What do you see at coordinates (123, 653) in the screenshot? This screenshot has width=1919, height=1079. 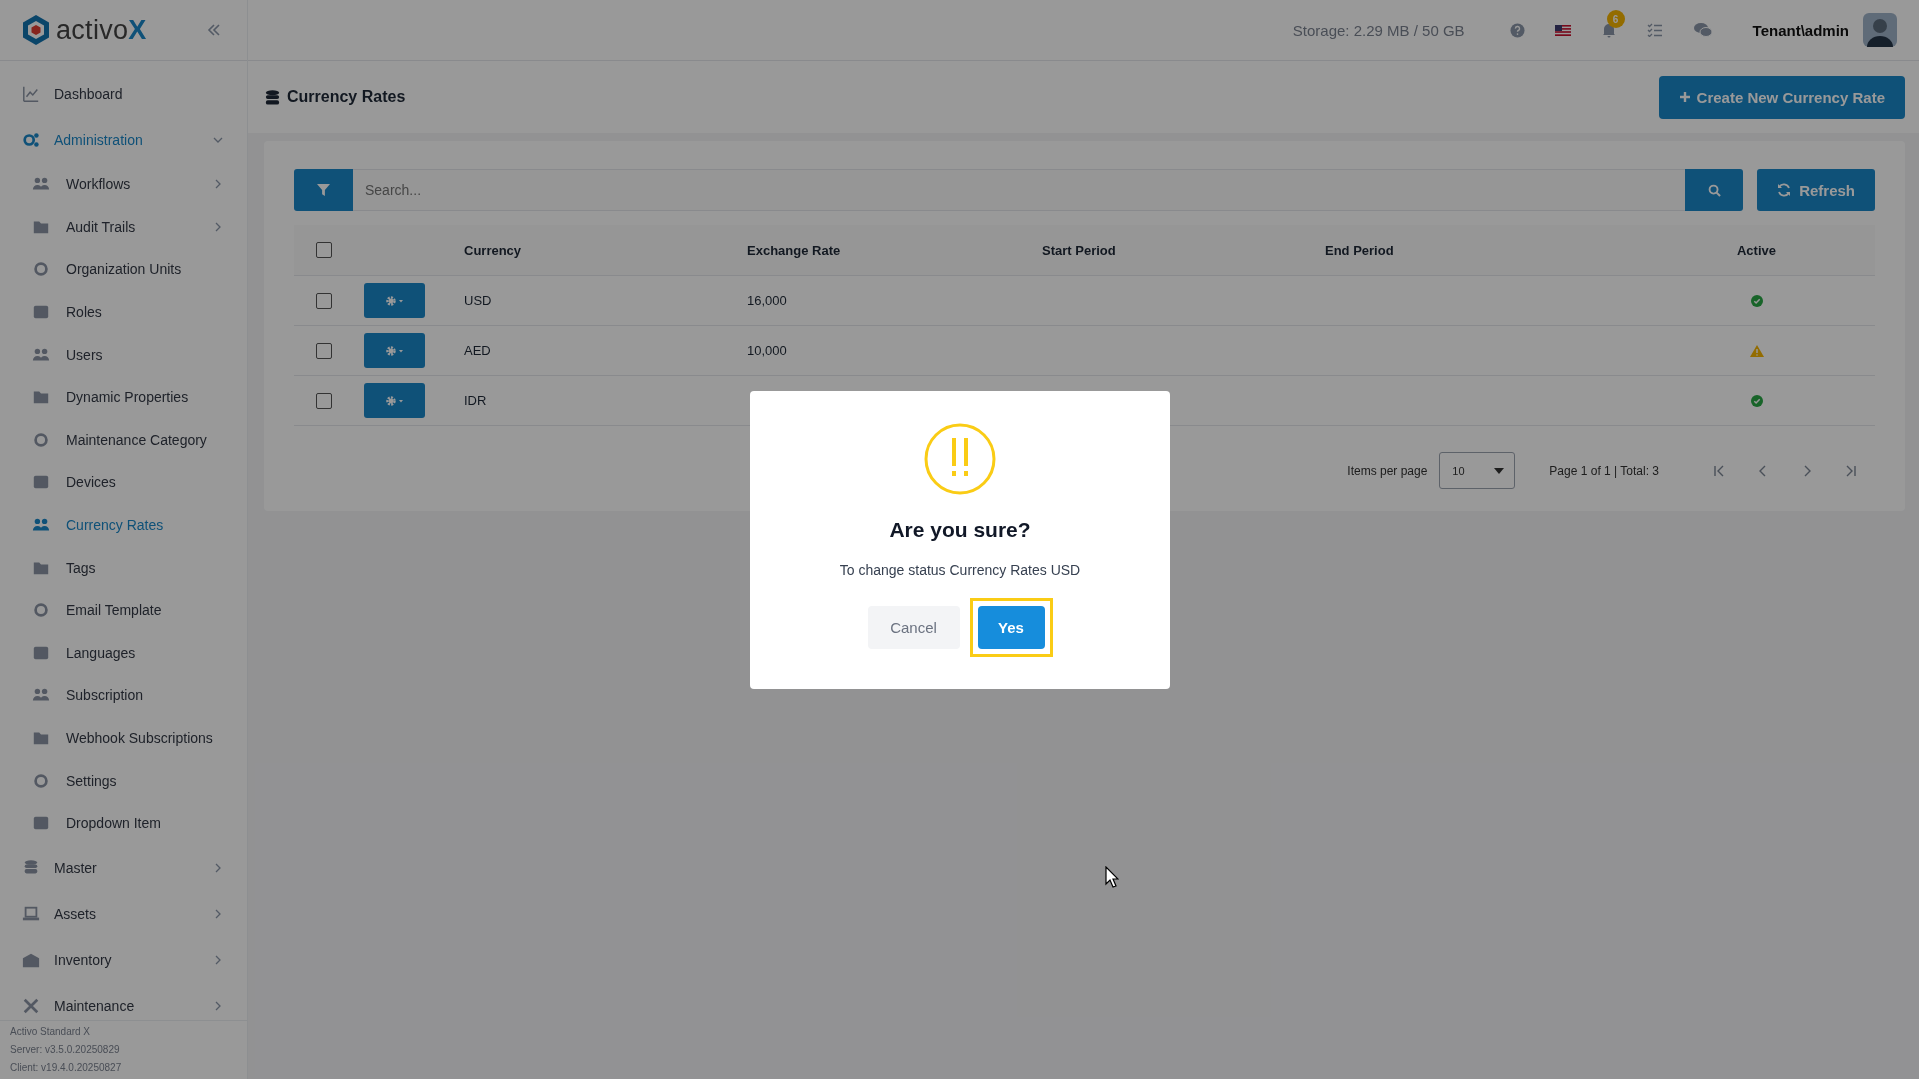 I see `submenu-item: Languages` at bounding box center [123, 653].